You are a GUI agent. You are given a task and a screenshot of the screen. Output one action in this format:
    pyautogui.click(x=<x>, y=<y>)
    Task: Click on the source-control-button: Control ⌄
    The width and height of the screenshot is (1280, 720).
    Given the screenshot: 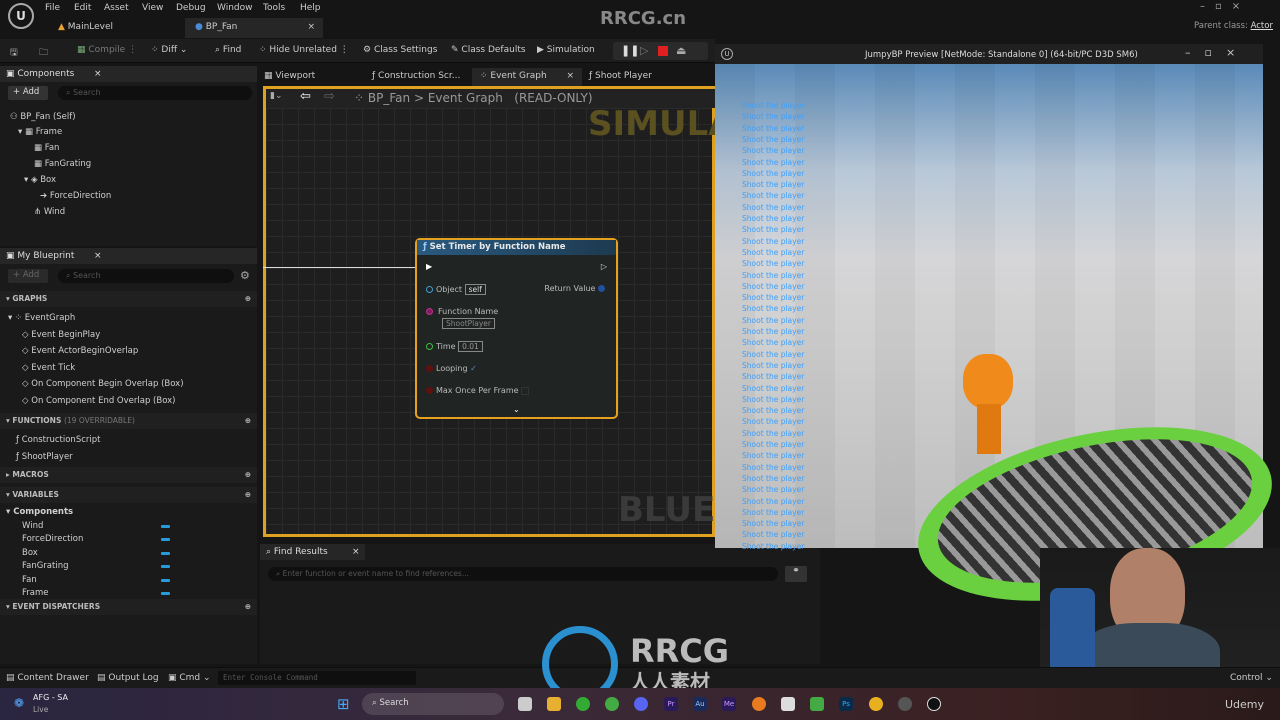 What is the action you would take?
    pyautogui.click(x=1251, y=678)
    